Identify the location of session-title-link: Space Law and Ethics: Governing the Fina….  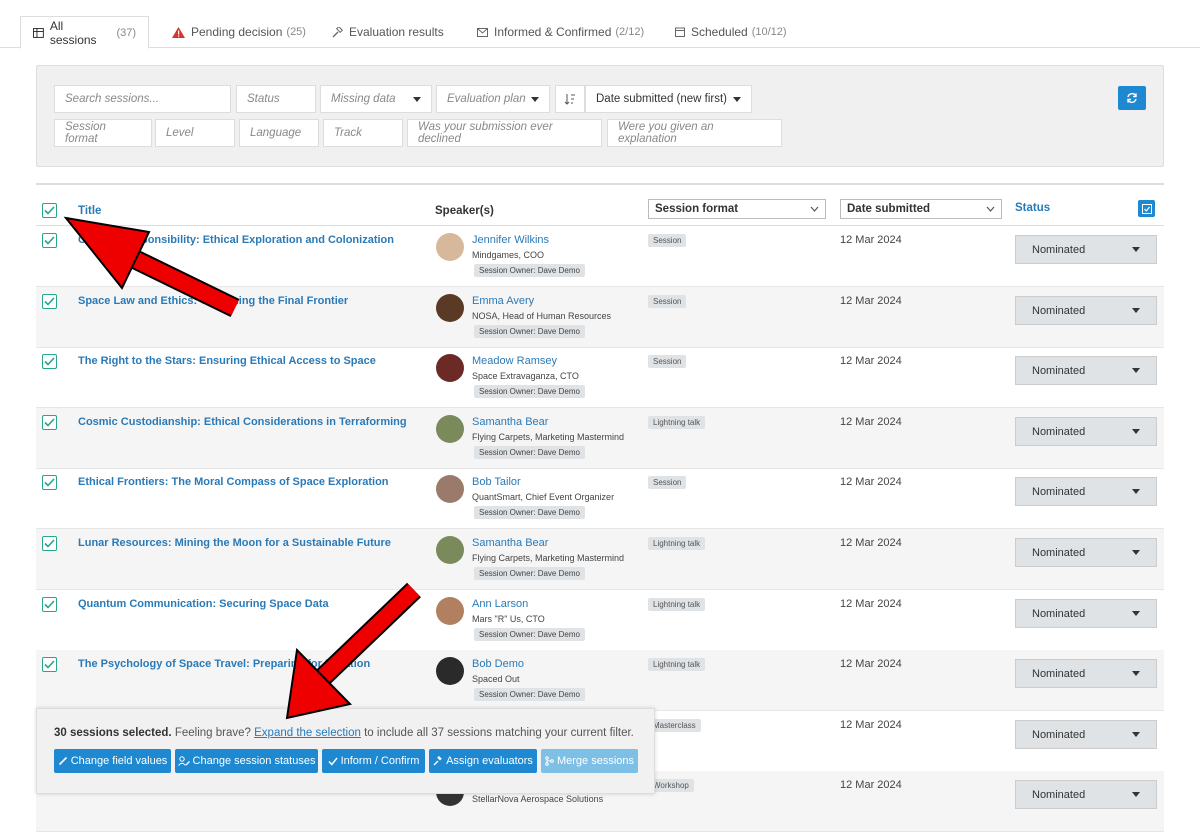
(213, 301).